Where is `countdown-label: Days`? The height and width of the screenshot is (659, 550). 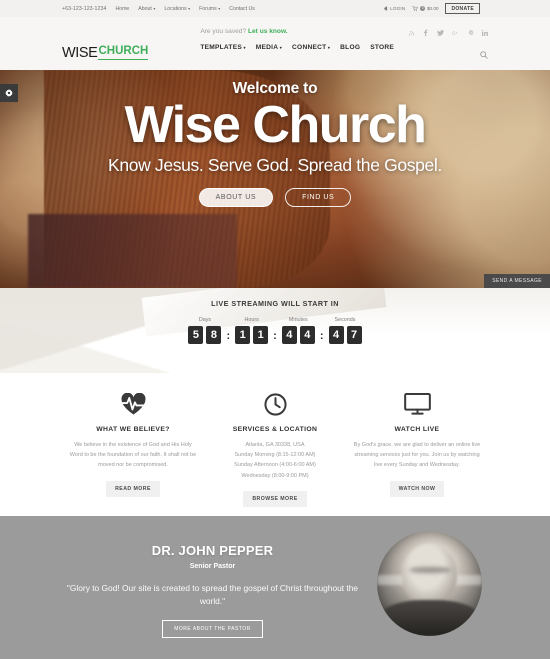 countdown-label: Days is located at coordinates (205, 320).